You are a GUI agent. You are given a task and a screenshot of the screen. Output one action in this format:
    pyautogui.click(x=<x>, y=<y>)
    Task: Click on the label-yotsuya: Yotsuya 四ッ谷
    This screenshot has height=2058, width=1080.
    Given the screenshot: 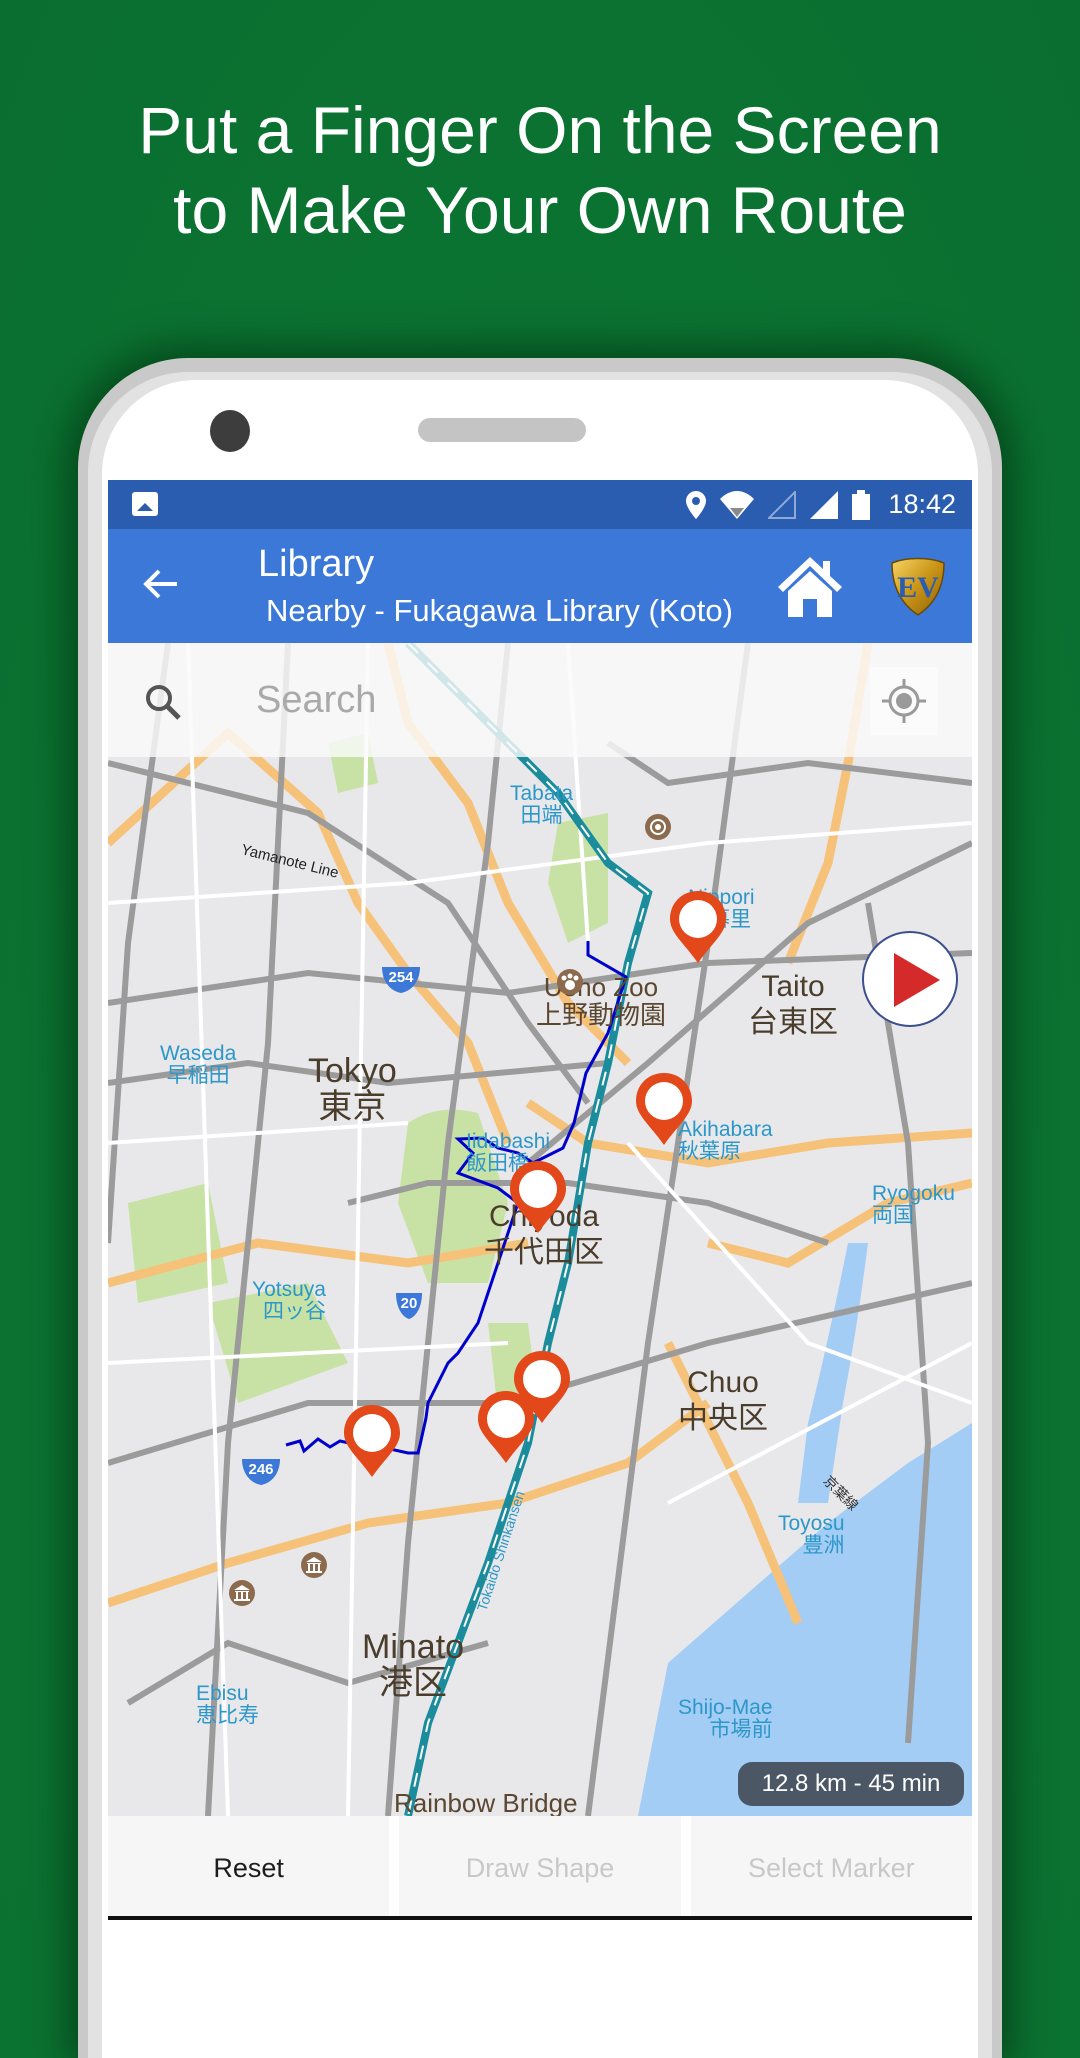 What is the action you would take?
    pyautogui.click(x=289, y=1300)
    